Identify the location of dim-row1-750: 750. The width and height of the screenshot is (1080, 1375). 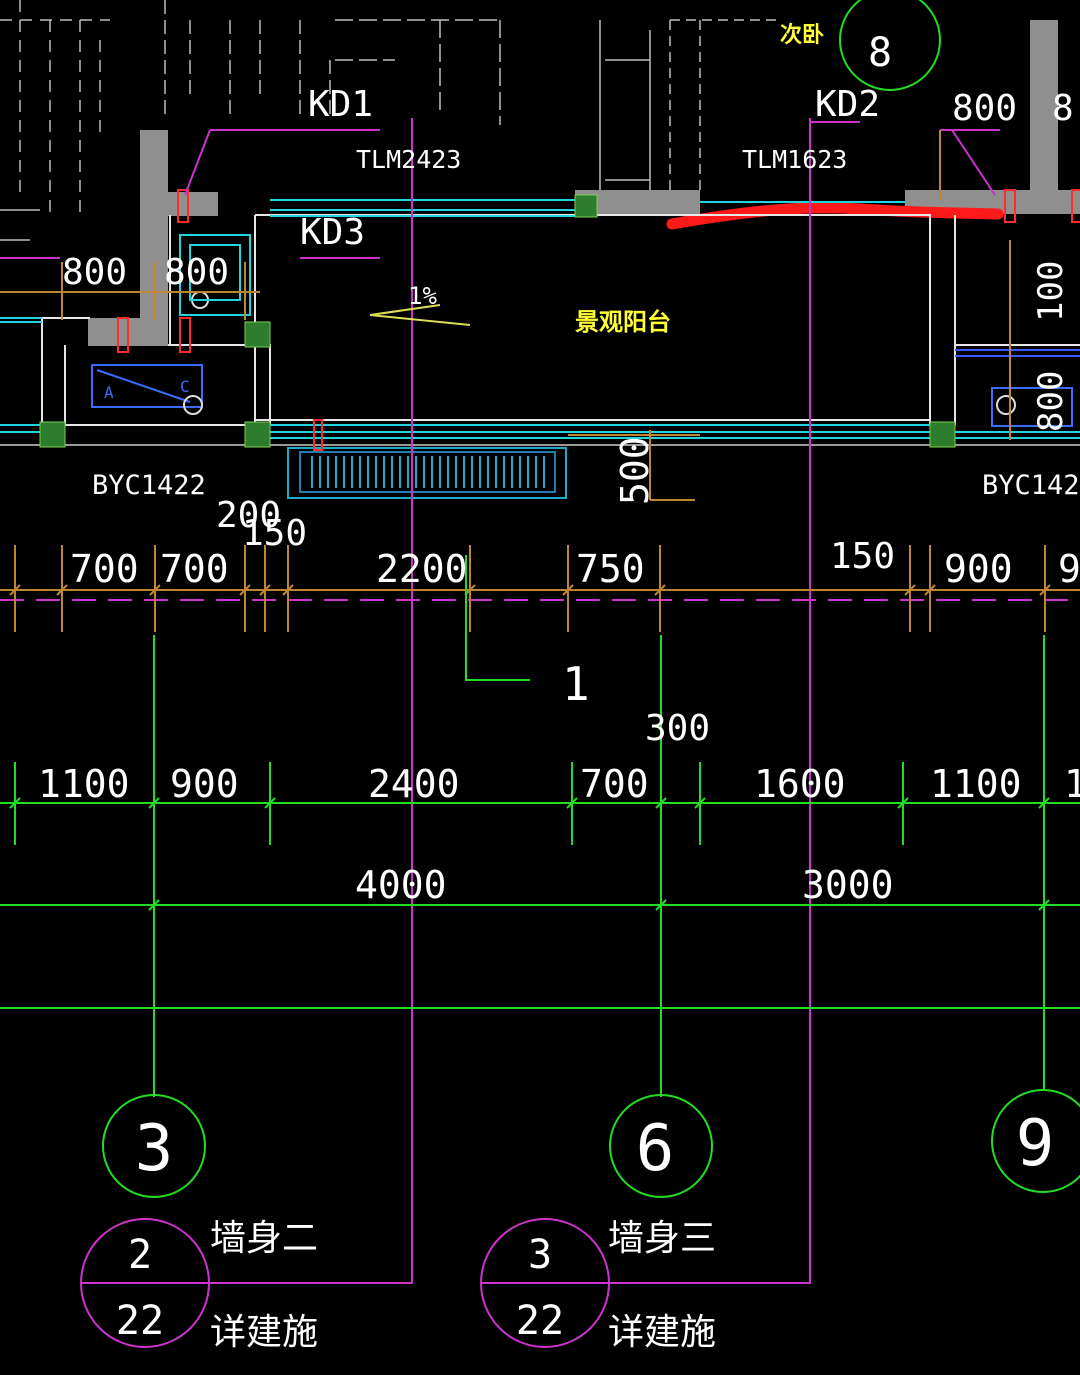
(610, 569).